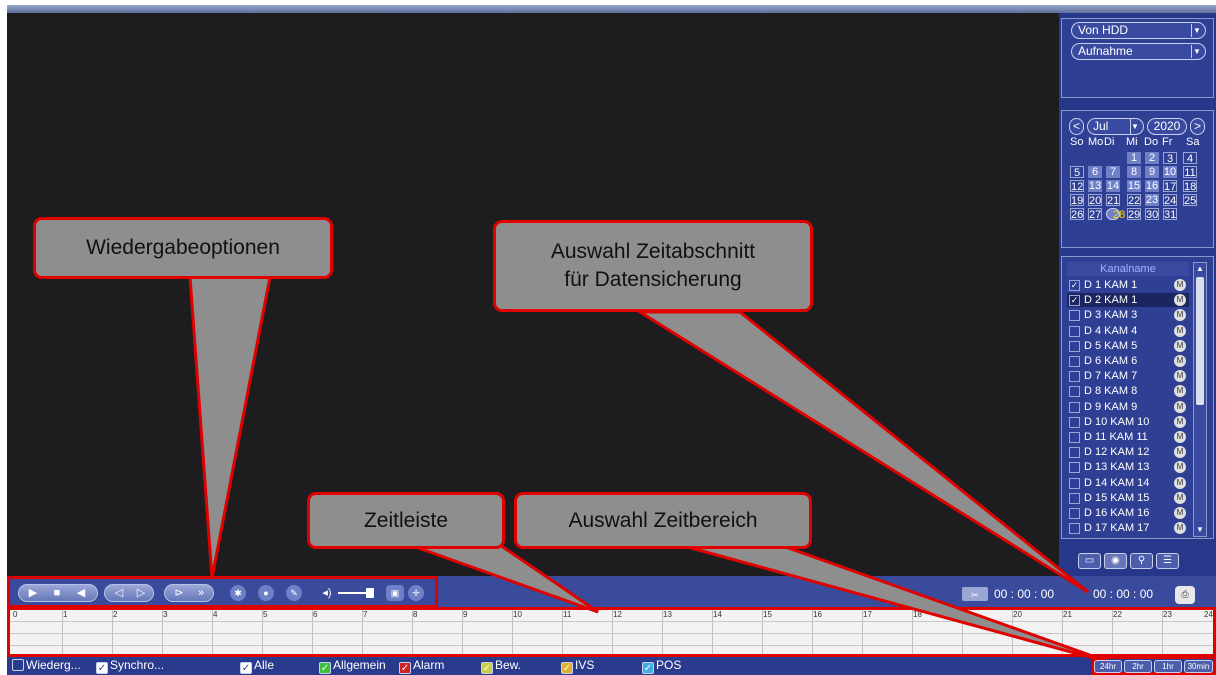  I want to click on calendar-day: 6, so click(1095, 172).